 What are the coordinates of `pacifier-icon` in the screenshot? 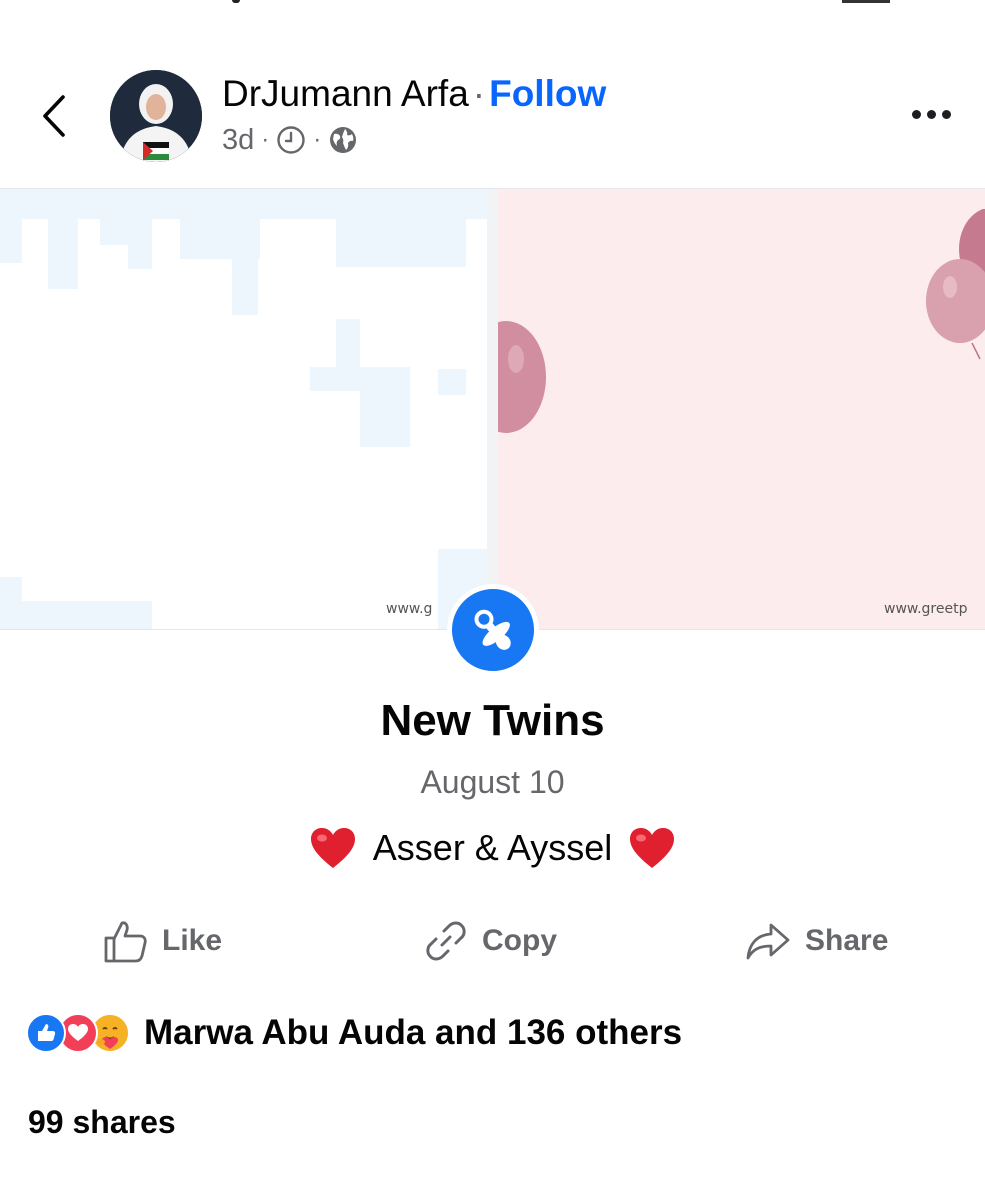 It's located at (492, 629).